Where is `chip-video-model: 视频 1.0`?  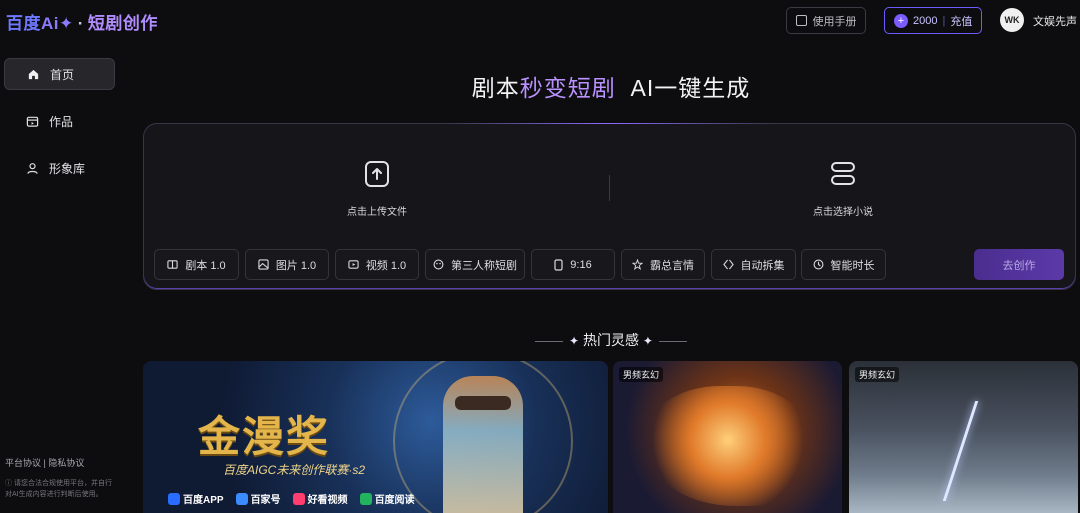 chip-video-model: 视频 1.0 is located at coordinates (377, 264).